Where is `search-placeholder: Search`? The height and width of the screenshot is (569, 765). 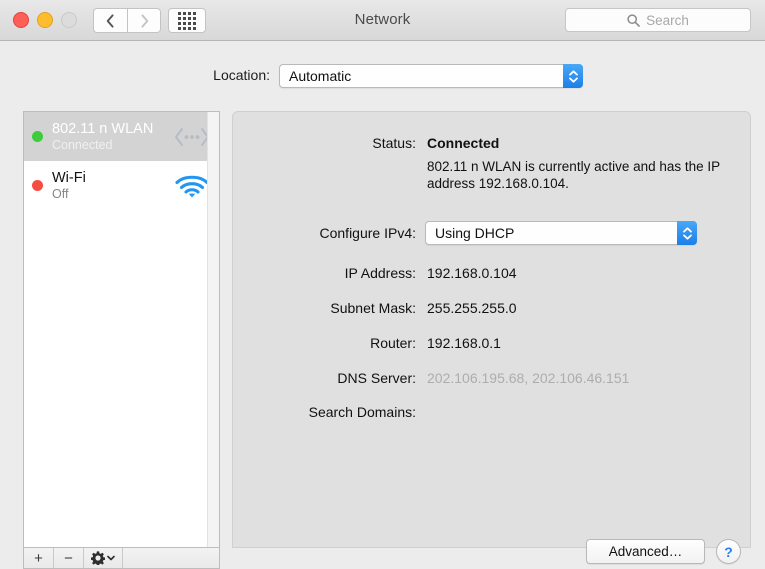 search-placeholder: Search is located at coordinates (667, 20).